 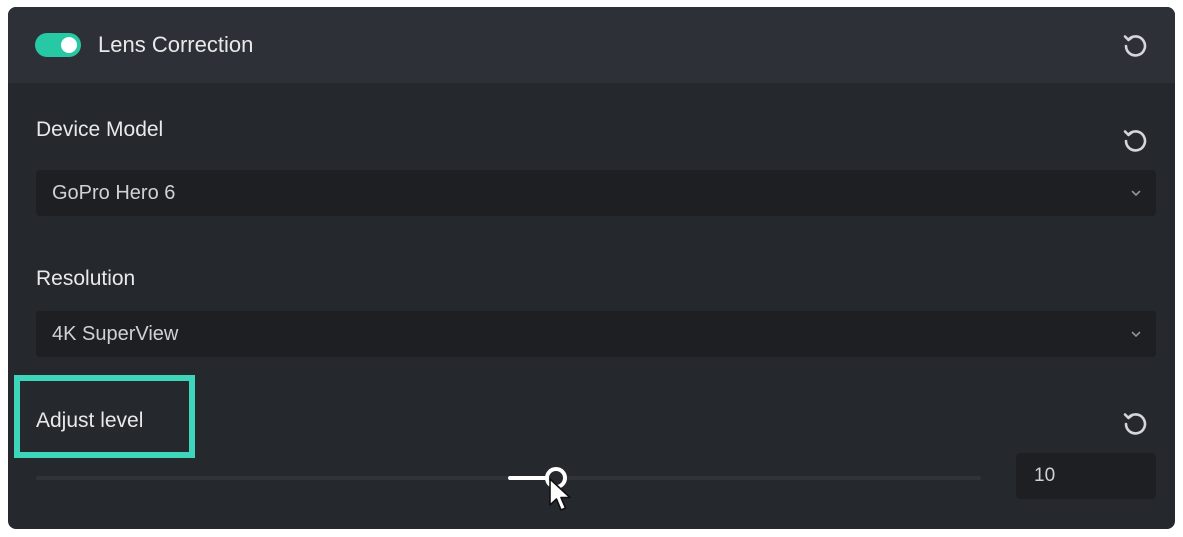 What do you see at coordinates (100, 129) in the screenshot?
I see `device-model-label: Device Model` at bounding box center [100, 129].